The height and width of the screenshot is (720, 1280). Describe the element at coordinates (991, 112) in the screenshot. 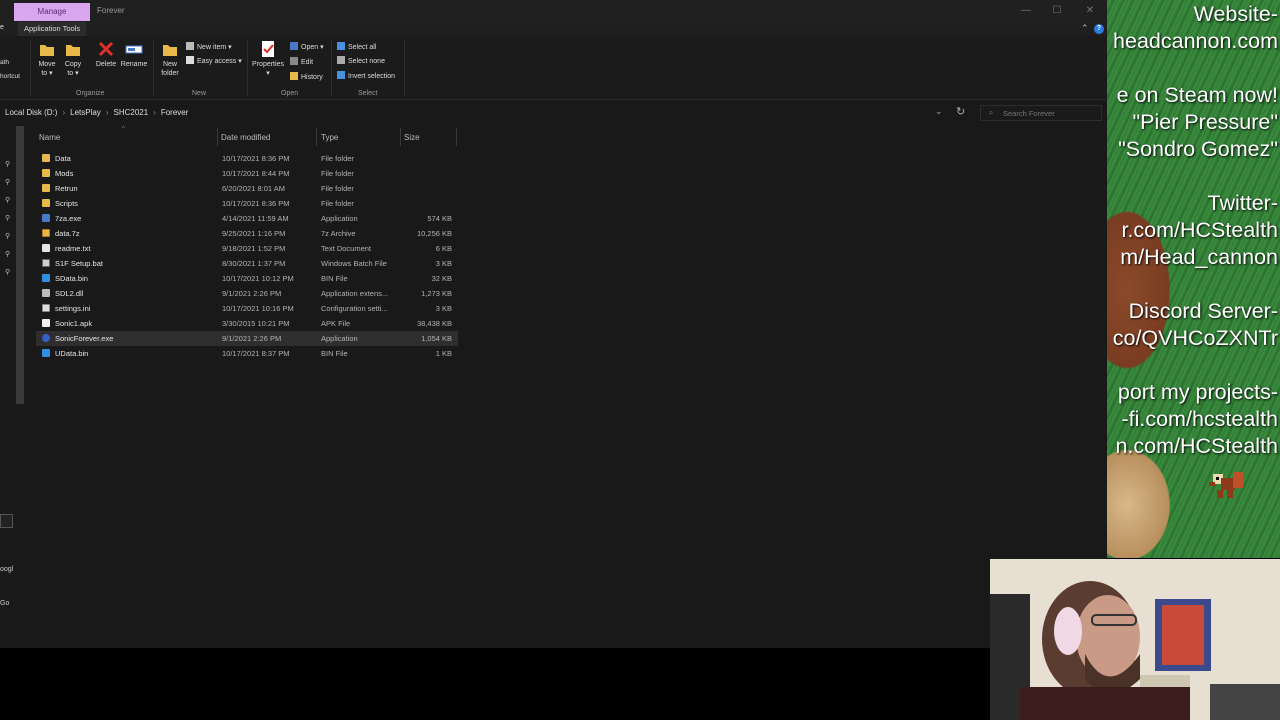

I see `search-icon: ⌕` at that location.